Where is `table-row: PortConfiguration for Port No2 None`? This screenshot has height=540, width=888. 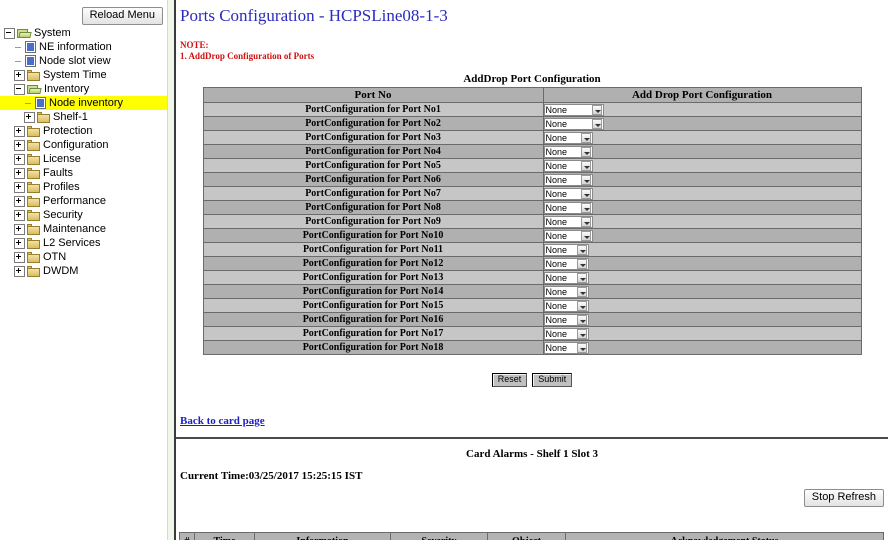
table-row: PortConfiguration for Port No2 None is located at coordinates (532, 123).